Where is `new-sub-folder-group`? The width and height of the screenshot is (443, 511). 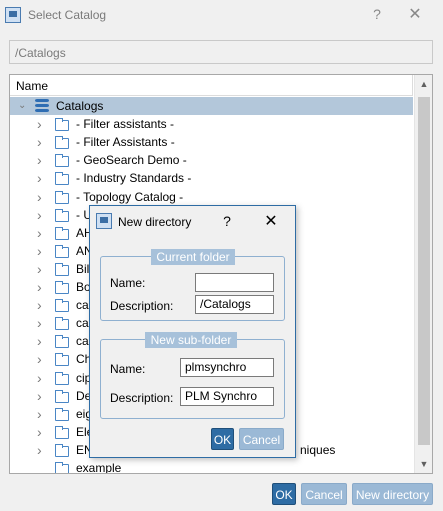 new-sub-folder-group is located at coordinates (192, 379).